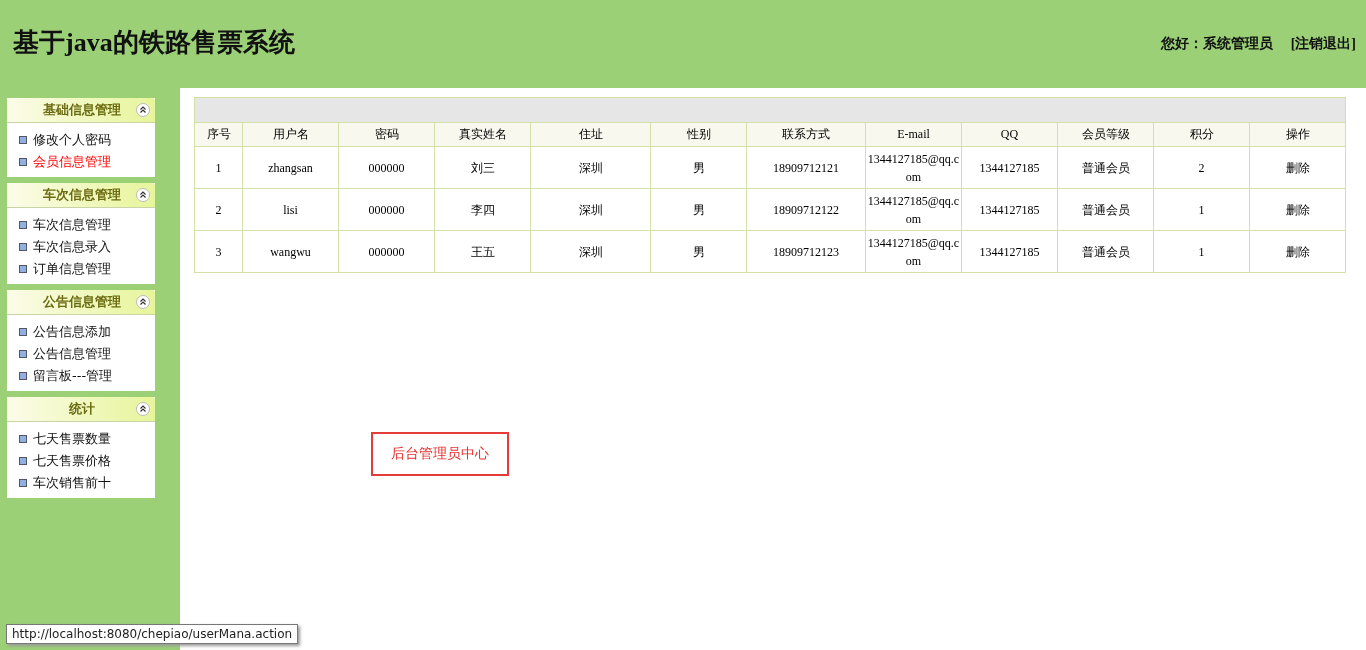 The image size is (1366, 650). What do you see at coordinates (81, 409) in the screenshot?
I see `menu-group-header: 统计` at bounding box center [81, 409].